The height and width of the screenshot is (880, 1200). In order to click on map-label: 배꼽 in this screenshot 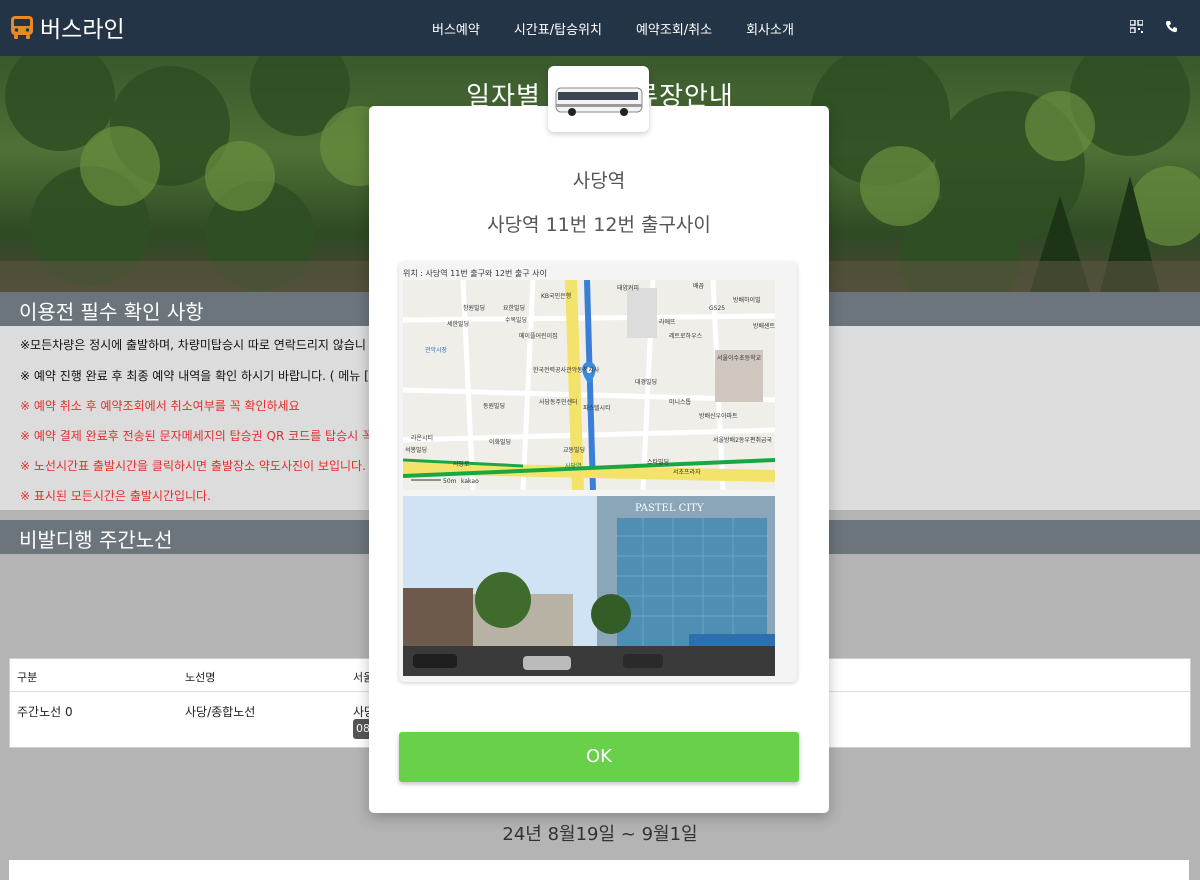, I will do `click(699, 286)`.